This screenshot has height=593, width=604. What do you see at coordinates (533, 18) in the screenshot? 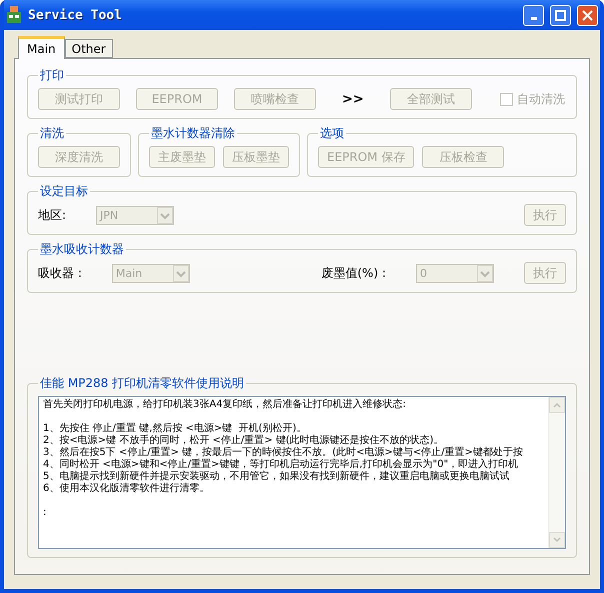
I see `minimize-icon` at bounding box center [533, 18].